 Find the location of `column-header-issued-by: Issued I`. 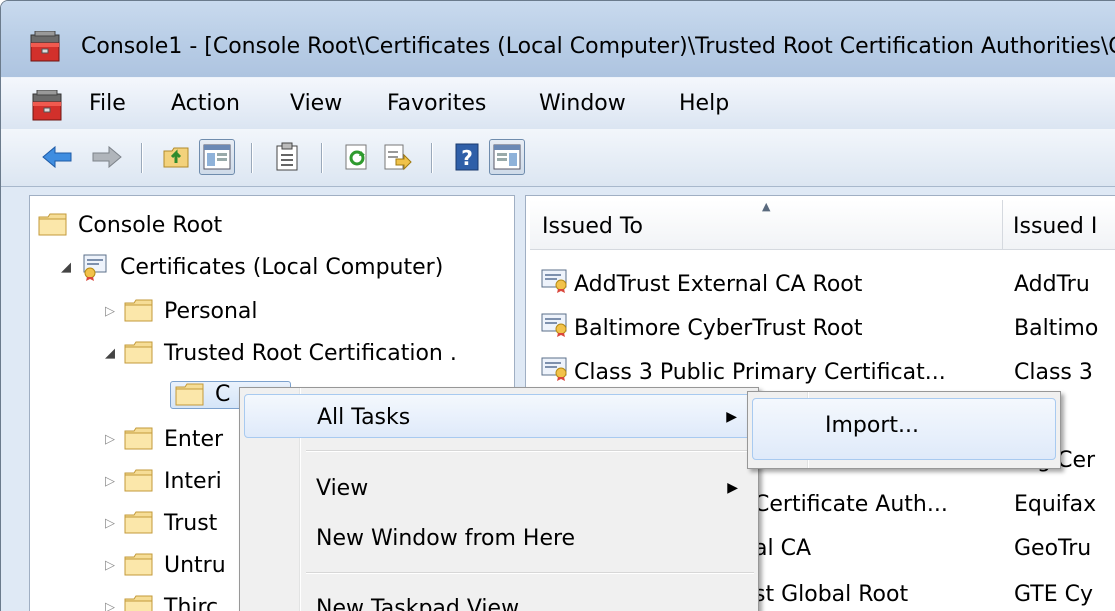

column-header-issued-by: Issued I is located at coordinates (1059, 225).